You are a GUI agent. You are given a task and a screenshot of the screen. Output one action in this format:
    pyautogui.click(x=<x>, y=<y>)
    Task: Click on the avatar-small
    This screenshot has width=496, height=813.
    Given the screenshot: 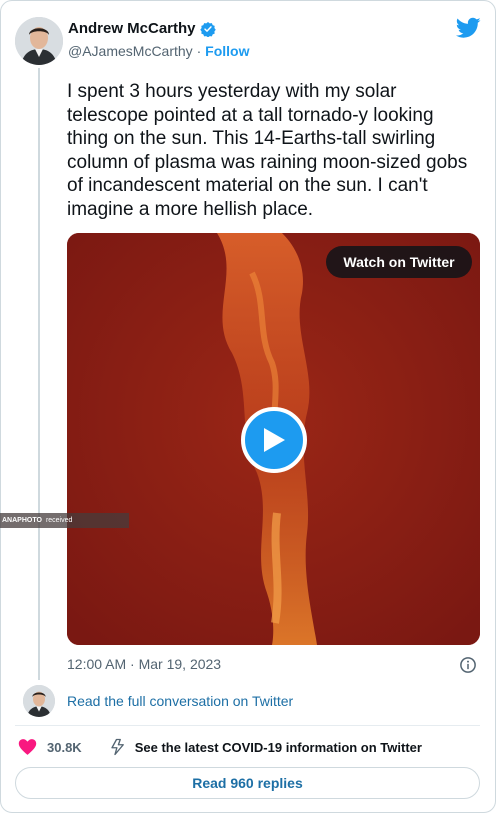 What is the action you would take?
    pyautogui.click(x=39, y=701)
    